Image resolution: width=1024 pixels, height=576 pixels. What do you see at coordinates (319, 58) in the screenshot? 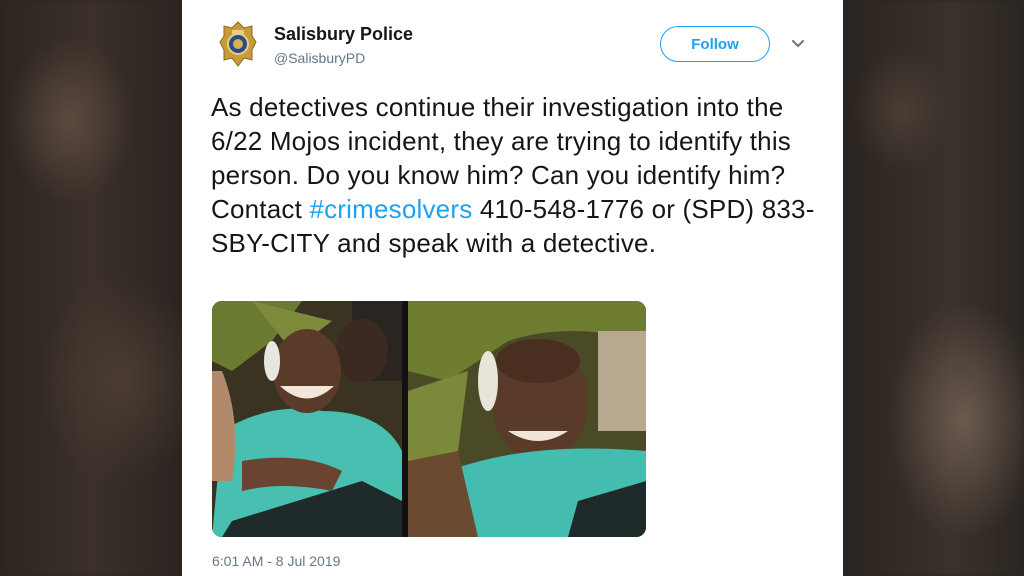
I see `account-handle: @SalisburyPD` at bounding box center [319, 58].